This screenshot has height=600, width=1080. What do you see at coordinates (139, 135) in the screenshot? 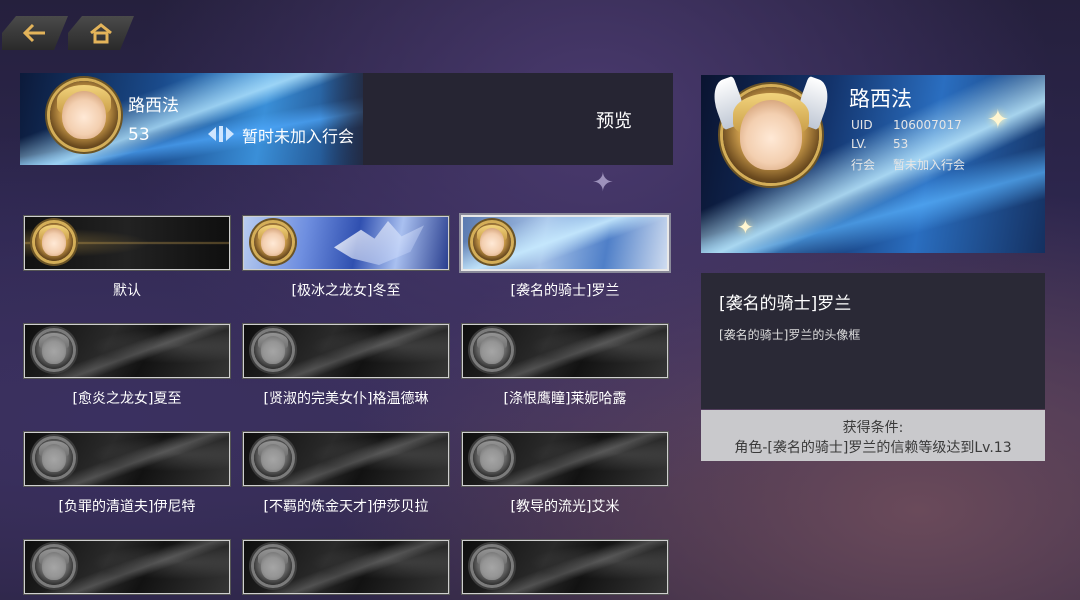
I see `player-level: 53` at bounding box center [139, 135].